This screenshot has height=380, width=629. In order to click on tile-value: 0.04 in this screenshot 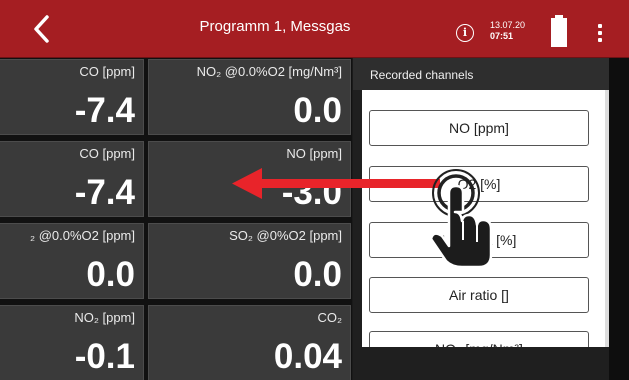, I will do `click(307, 356)`.